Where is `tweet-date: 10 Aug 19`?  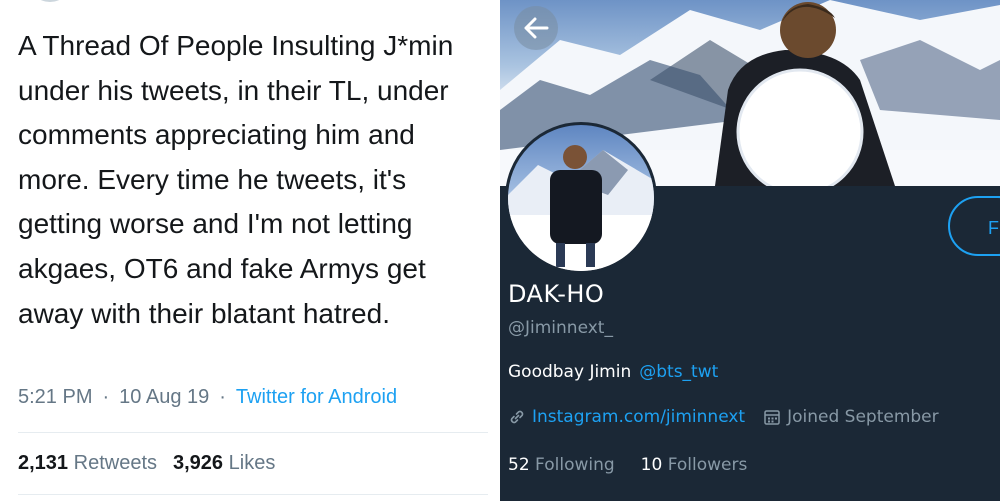
tweet-date: 10 Aug 19 is located at coordinates (164, 397).